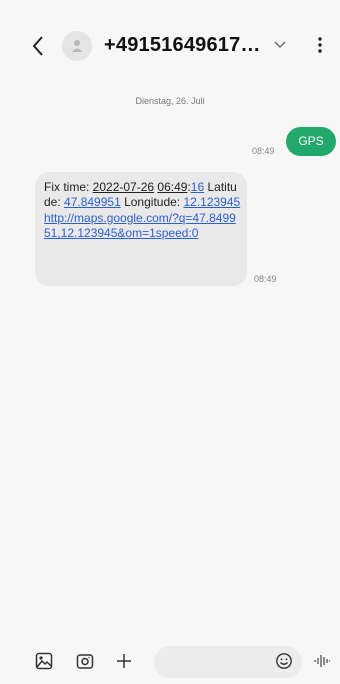 This screenshot has width=340, height=684. I want to click on fix-time-link: 06:49, so click(172, 187).